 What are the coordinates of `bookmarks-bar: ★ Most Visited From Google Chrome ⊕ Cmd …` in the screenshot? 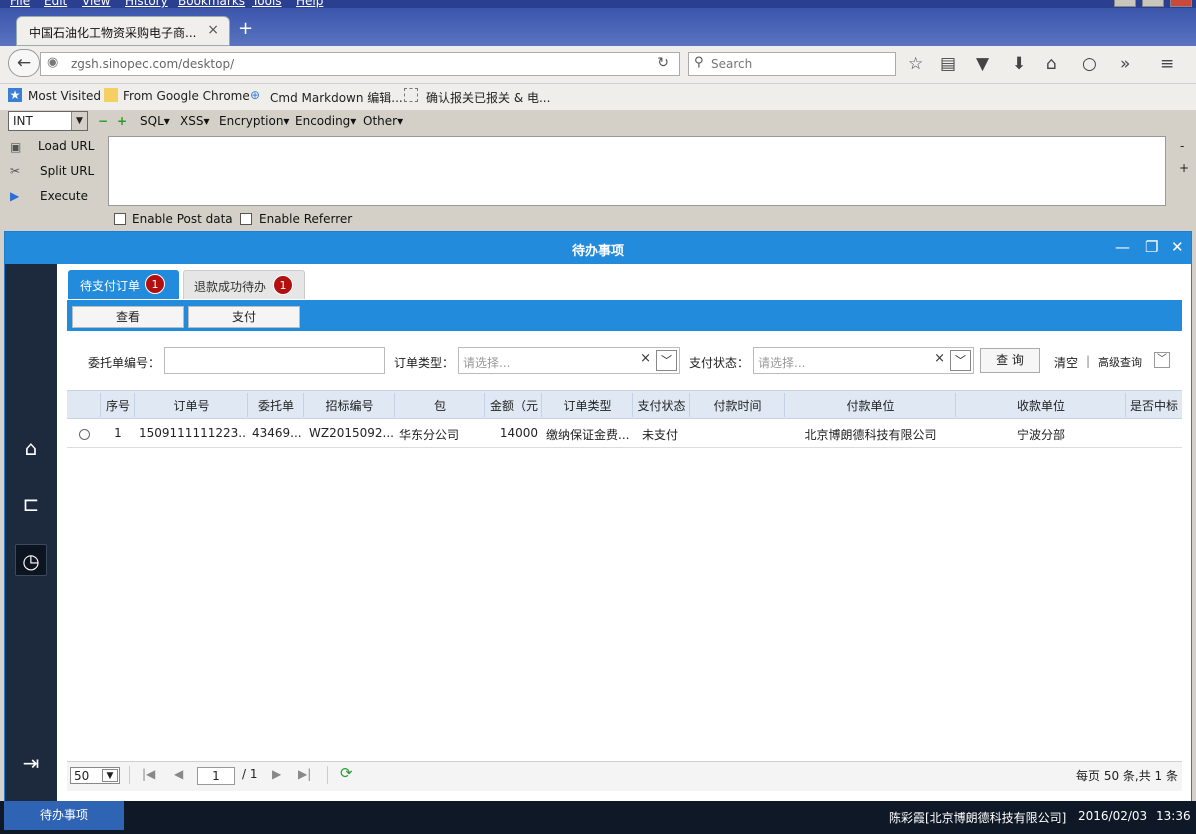 It's located at (598, 97).